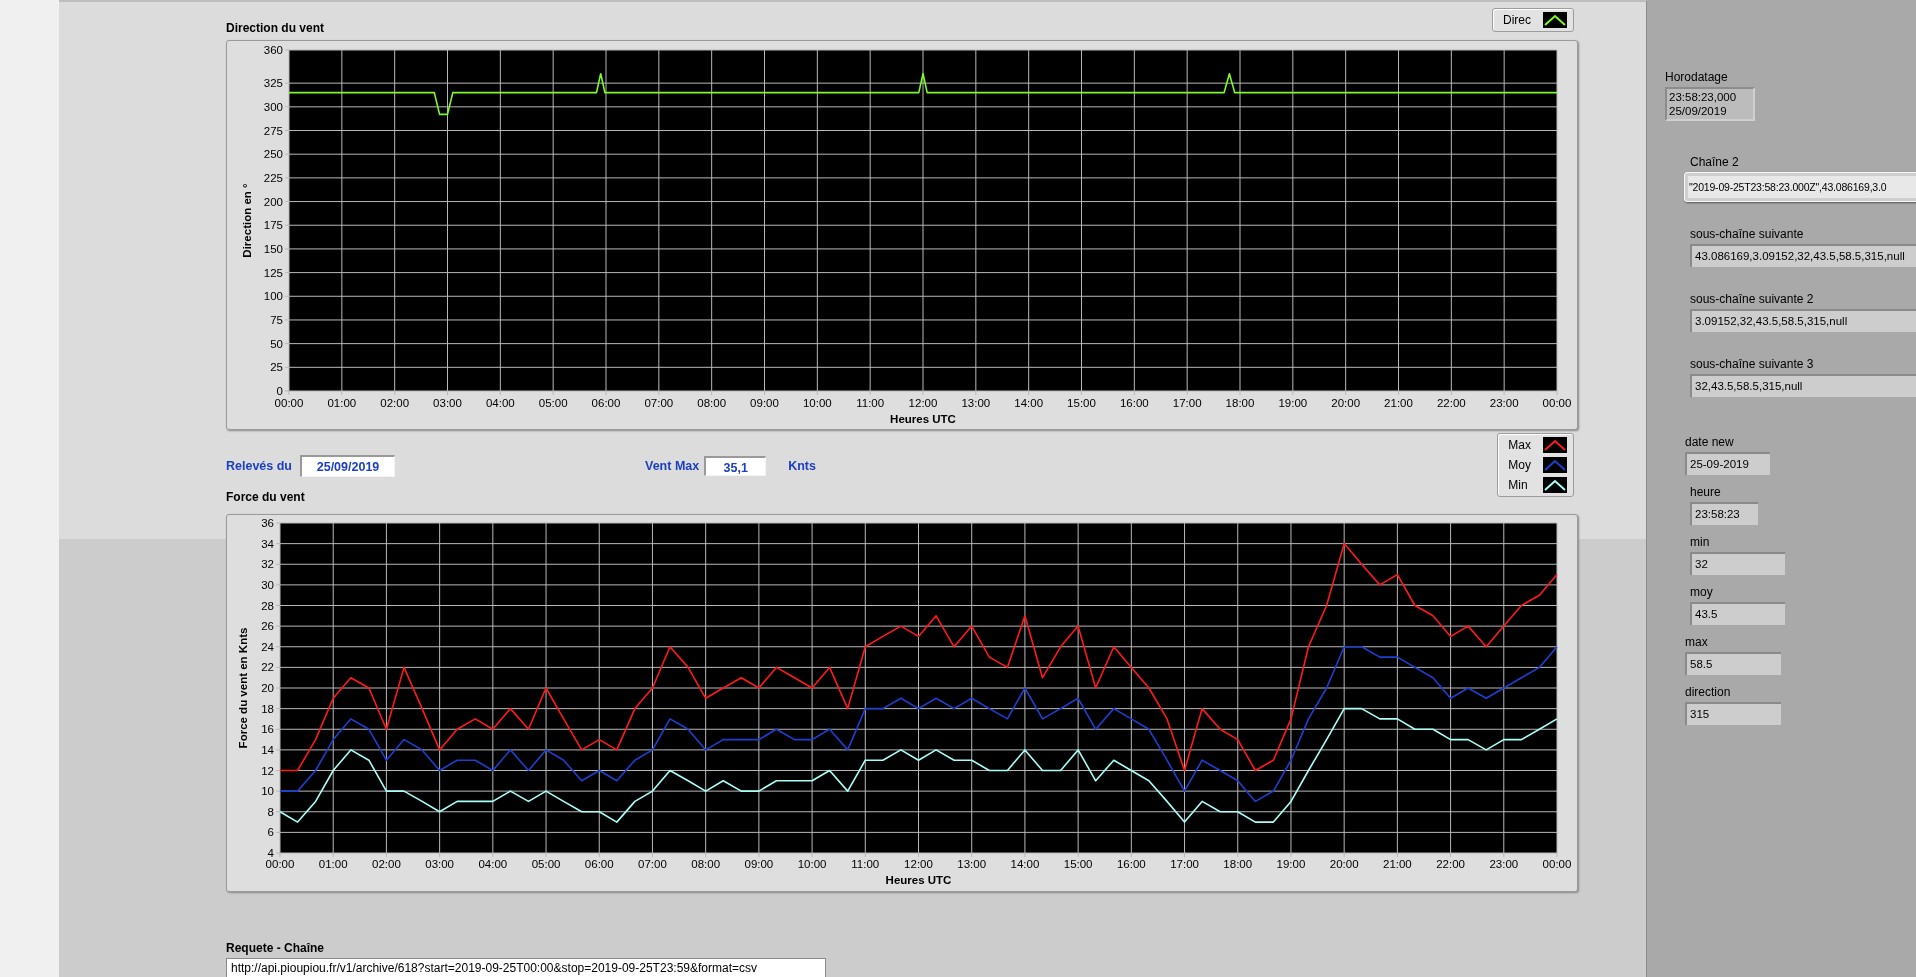 This screenshot has width=1916, height=977. I want to click on value-field: 23:58:23, so click(1724, 513).